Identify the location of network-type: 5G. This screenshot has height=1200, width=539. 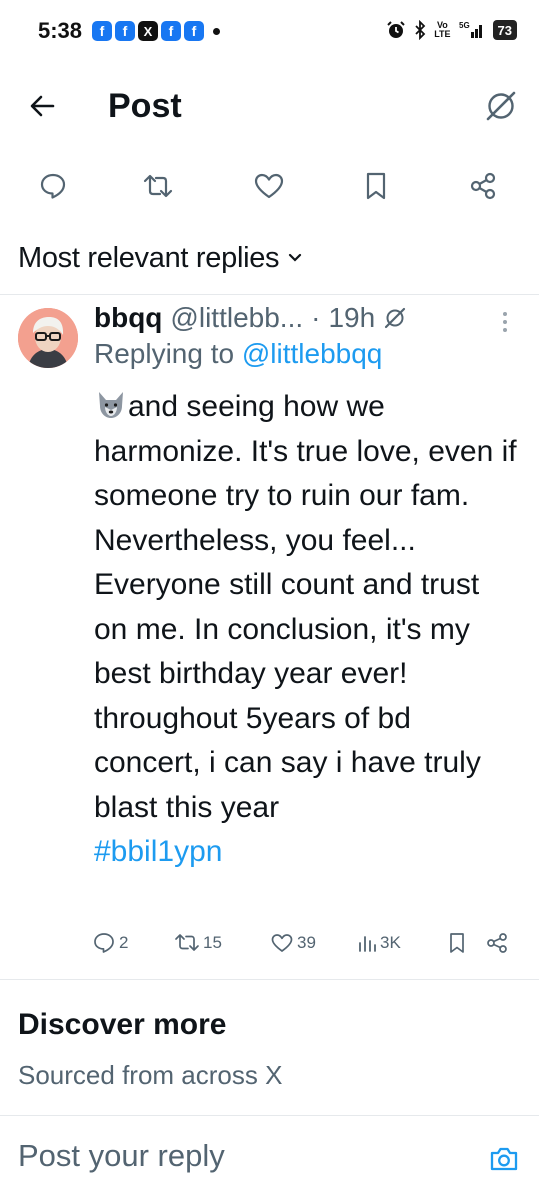
(464, 25).